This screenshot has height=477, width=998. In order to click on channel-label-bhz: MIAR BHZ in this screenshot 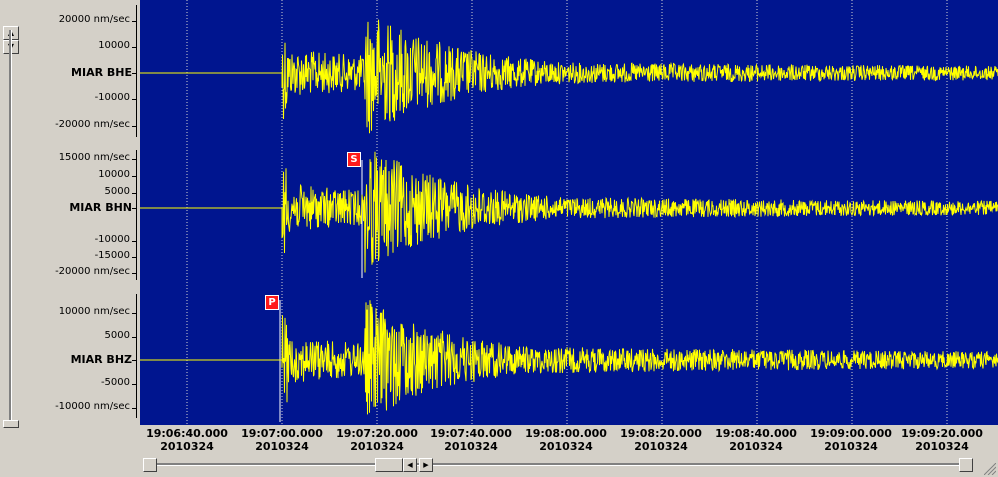, I will do `click(101, 359)`.